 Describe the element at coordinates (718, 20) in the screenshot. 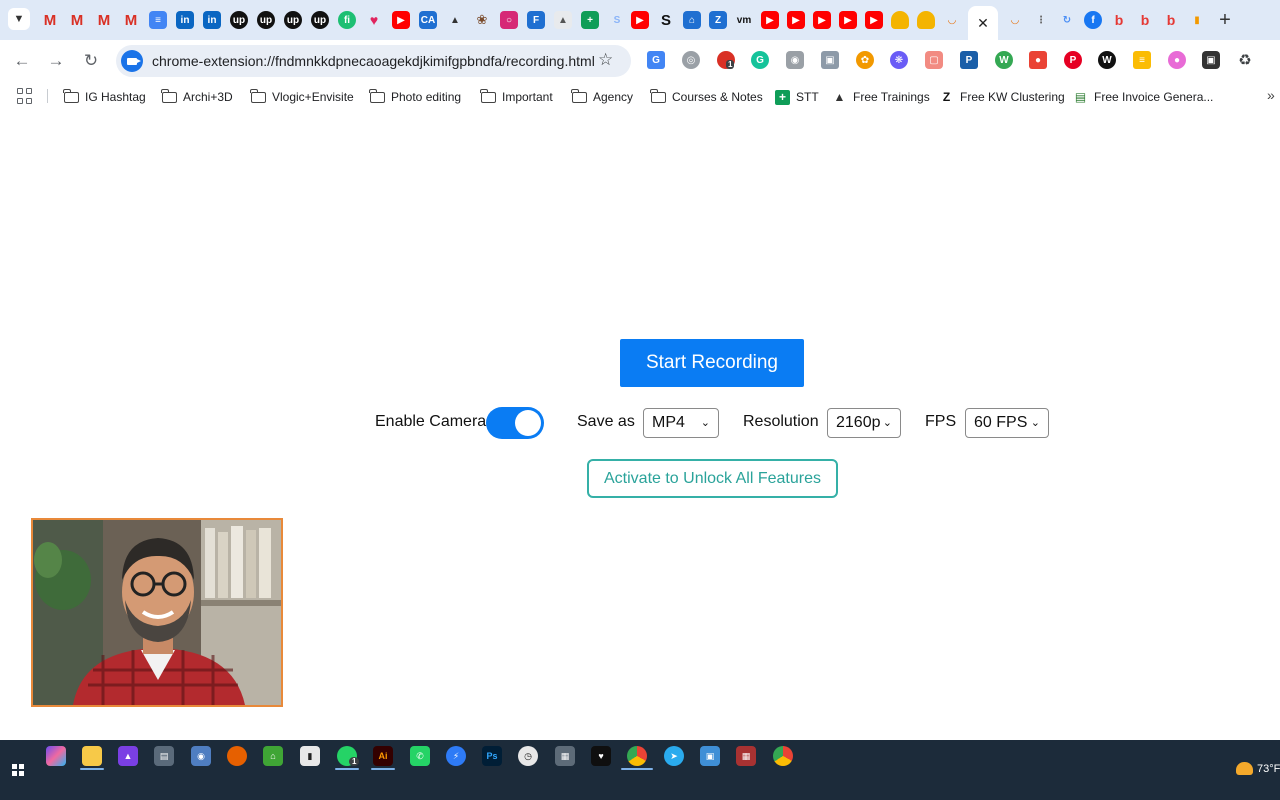

I see `zillow-tab-icon: Z` at that location.